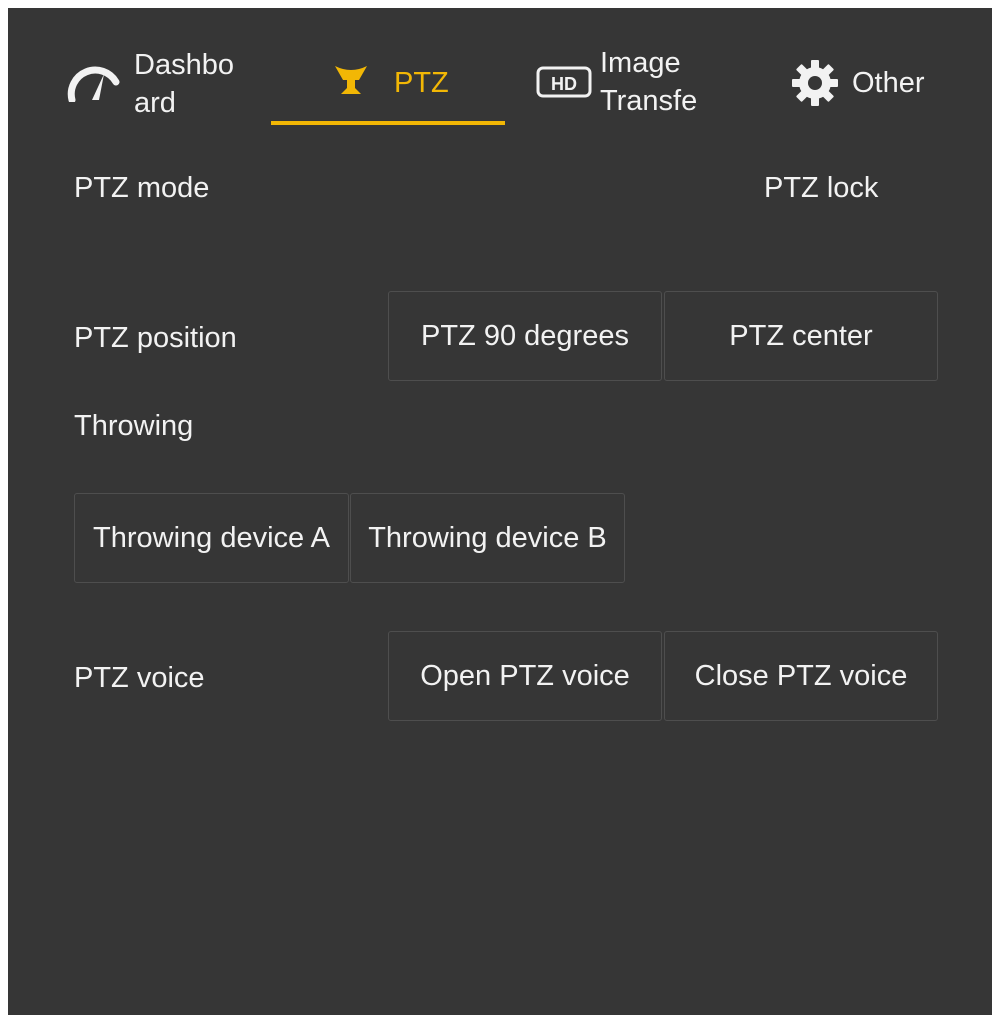 This screenshot has height=1015, width=992. Describe the element at coordinates (815, 85) in the screenshot. I see `gear-icon` at that location.